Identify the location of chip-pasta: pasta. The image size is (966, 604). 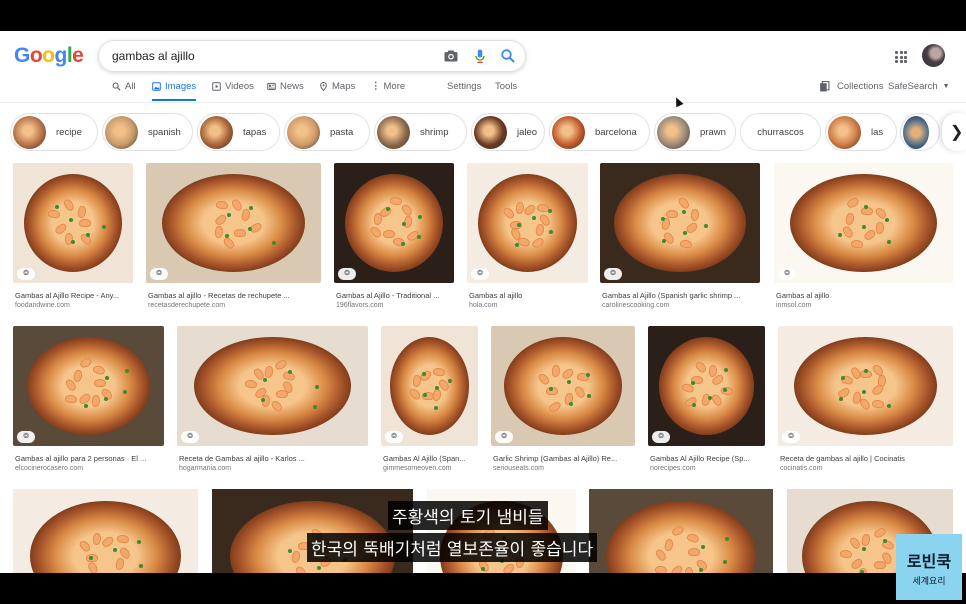
(327, 132).